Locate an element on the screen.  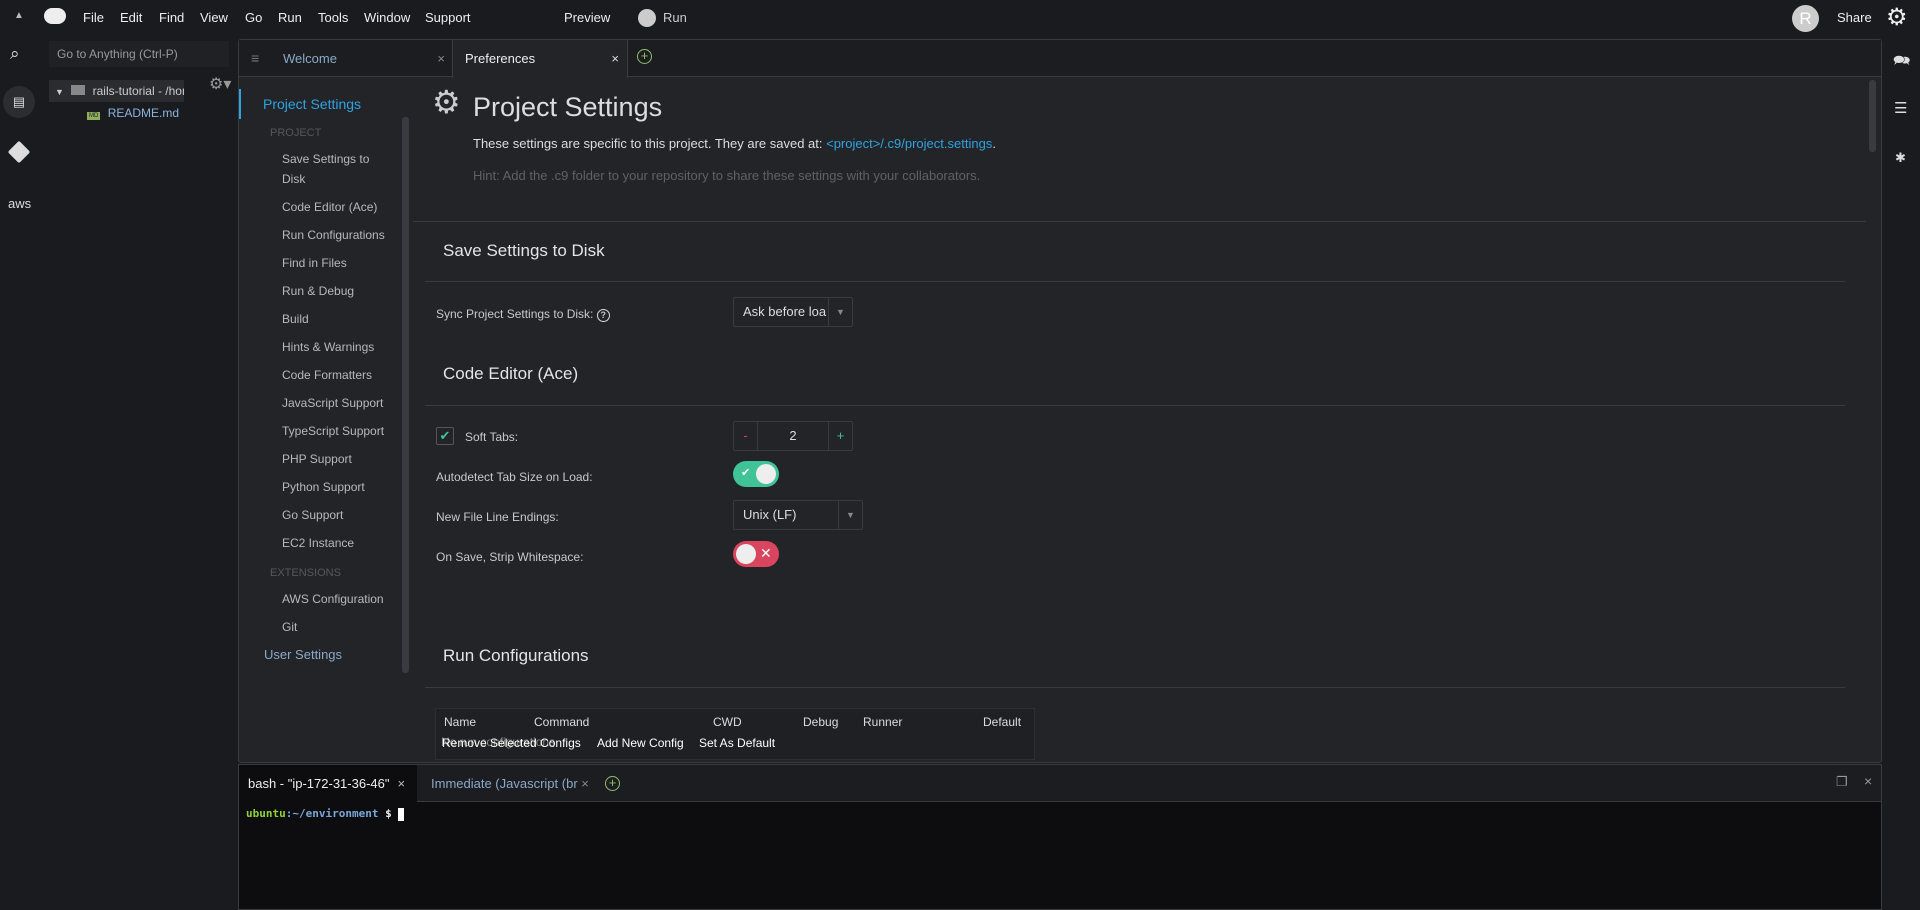
nav-item-aws-configuration: AWS Configuration is located at coordinates (314, 599).